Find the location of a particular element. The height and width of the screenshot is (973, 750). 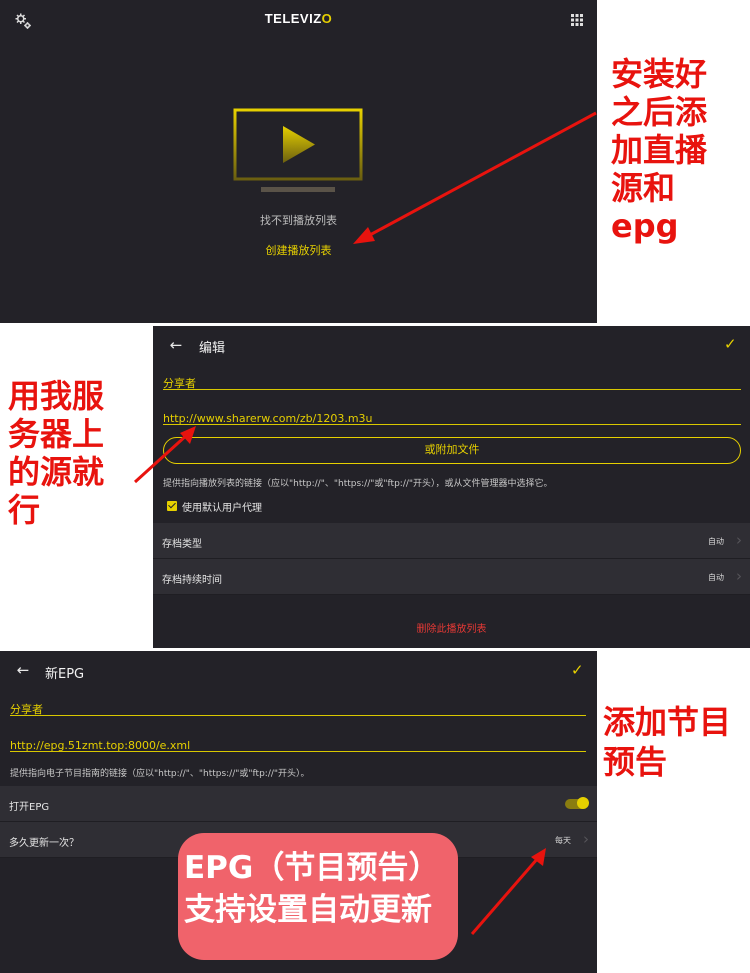

default-user-agent-label: 使用默认用户代理 is located at coordinates (222, 508).